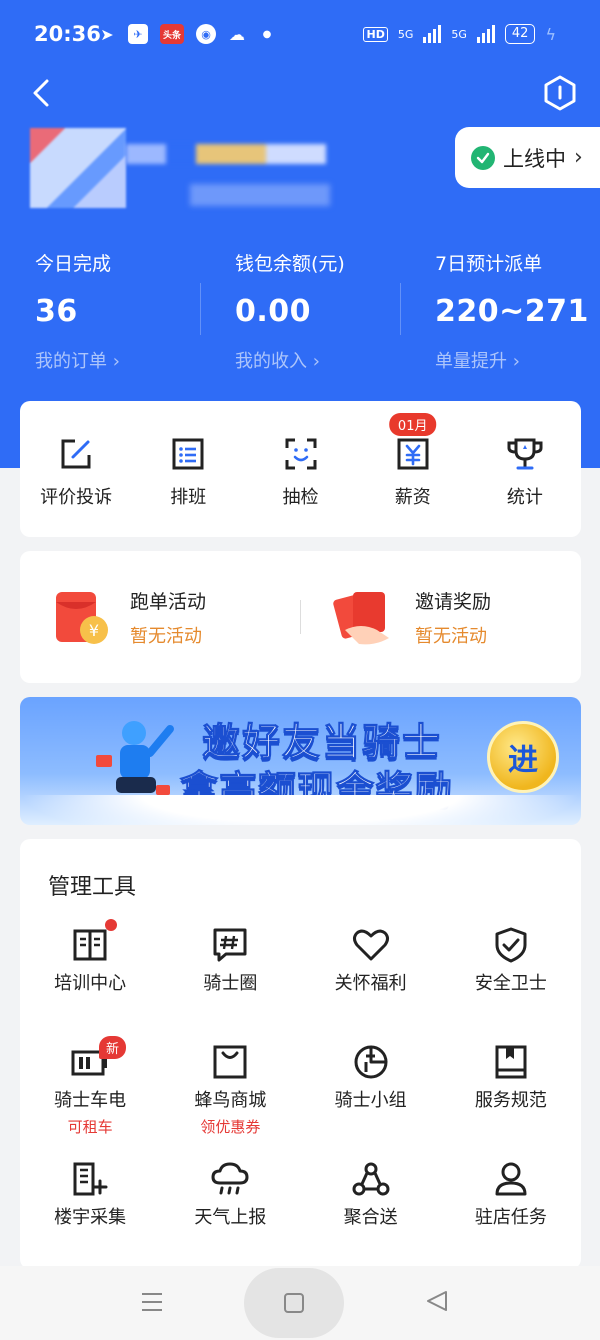 The image size is (600, 1340). What do you see at coordinates (517, 360) in the screenshot?
I see `boost-orders-link: 单量提升 ›` at bounding box center [517, 360].